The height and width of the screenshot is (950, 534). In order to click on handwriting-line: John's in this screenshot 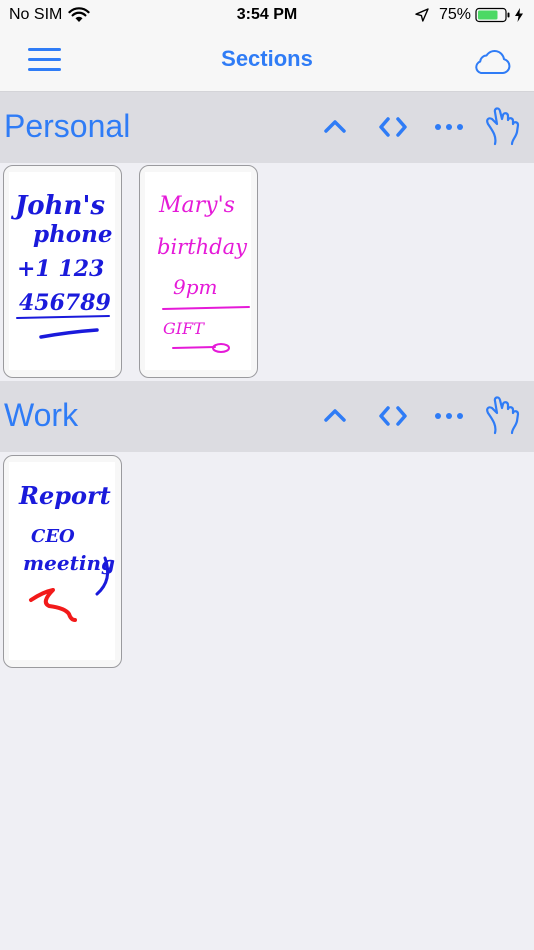, I will do `click(57, 206)`.